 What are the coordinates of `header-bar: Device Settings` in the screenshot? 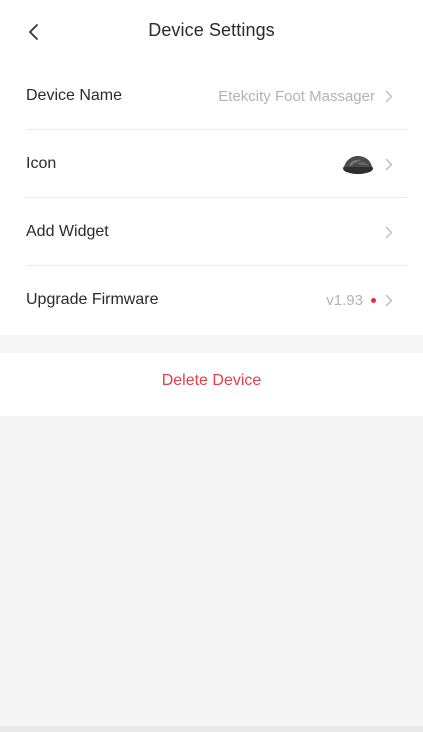 It's located at (211, 31).